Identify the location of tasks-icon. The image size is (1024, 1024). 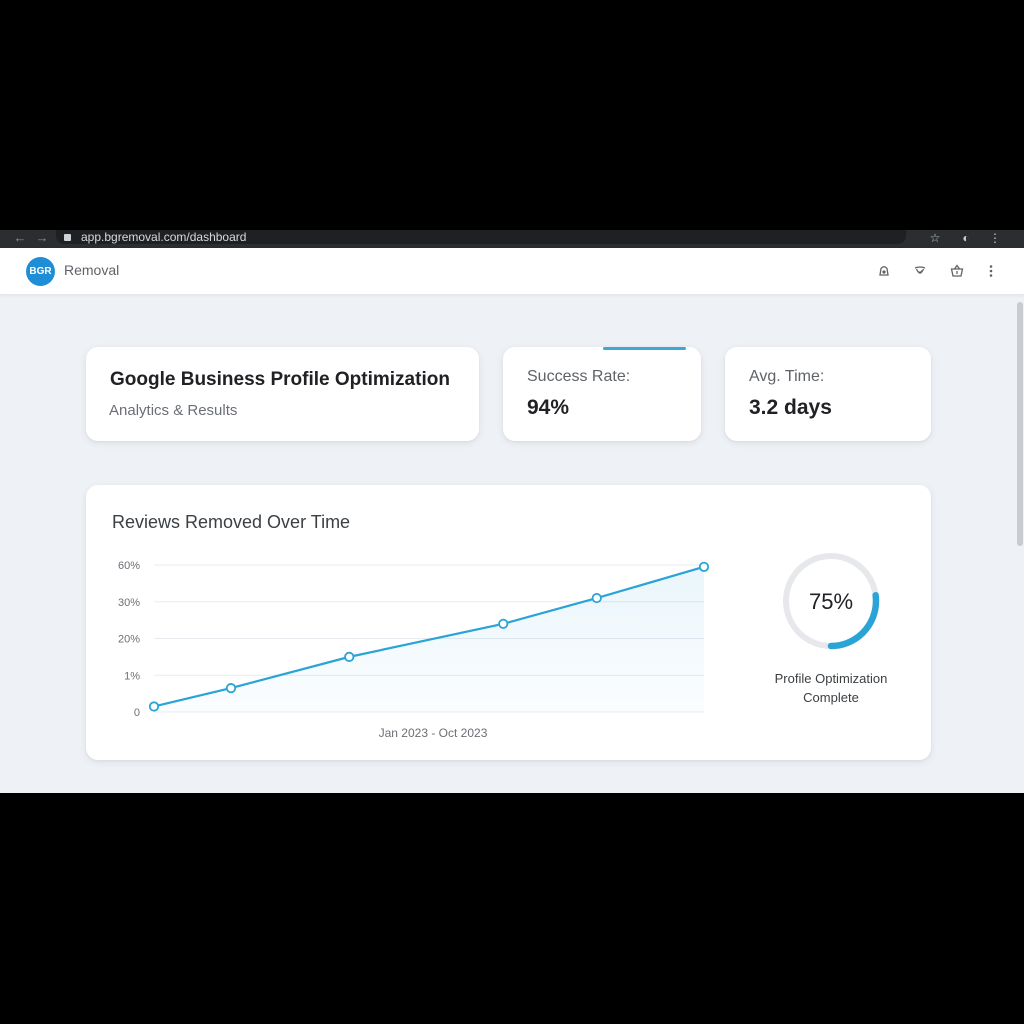
(920, 271).